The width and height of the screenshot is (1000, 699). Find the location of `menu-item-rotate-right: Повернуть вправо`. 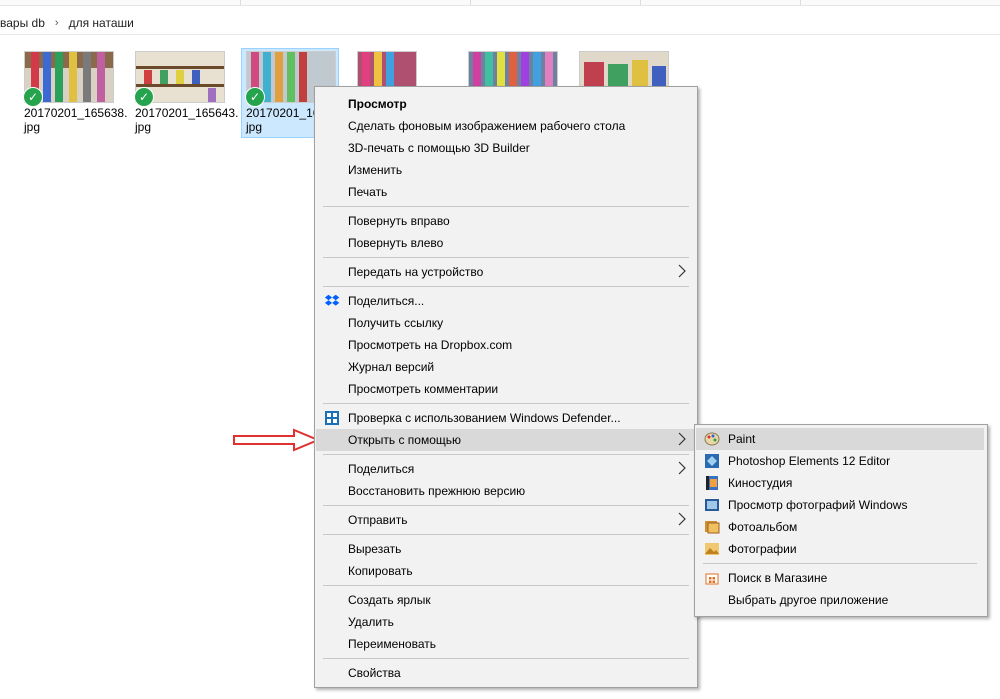

menu-item-rotate-right: Повернуть вправо is located at coordinates (505, 221).